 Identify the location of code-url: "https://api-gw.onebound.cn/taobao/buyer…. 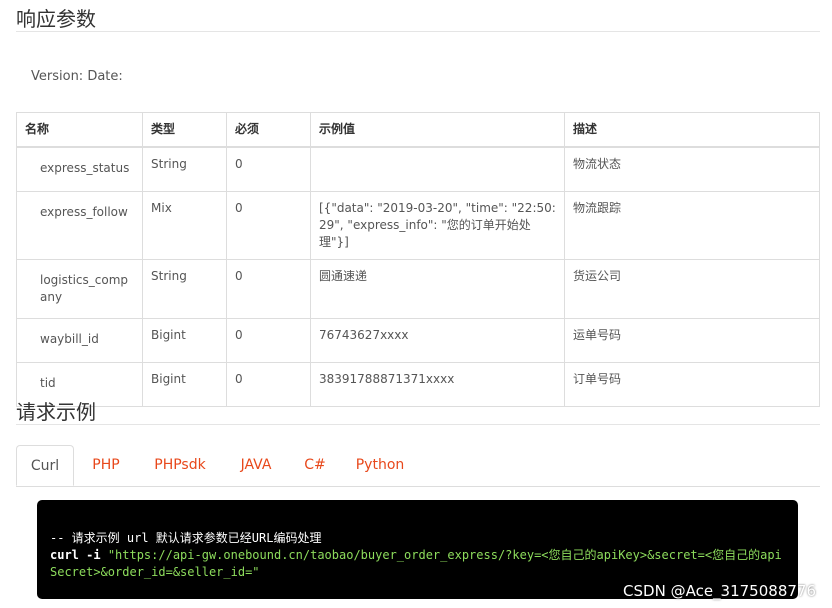
(416, 563).